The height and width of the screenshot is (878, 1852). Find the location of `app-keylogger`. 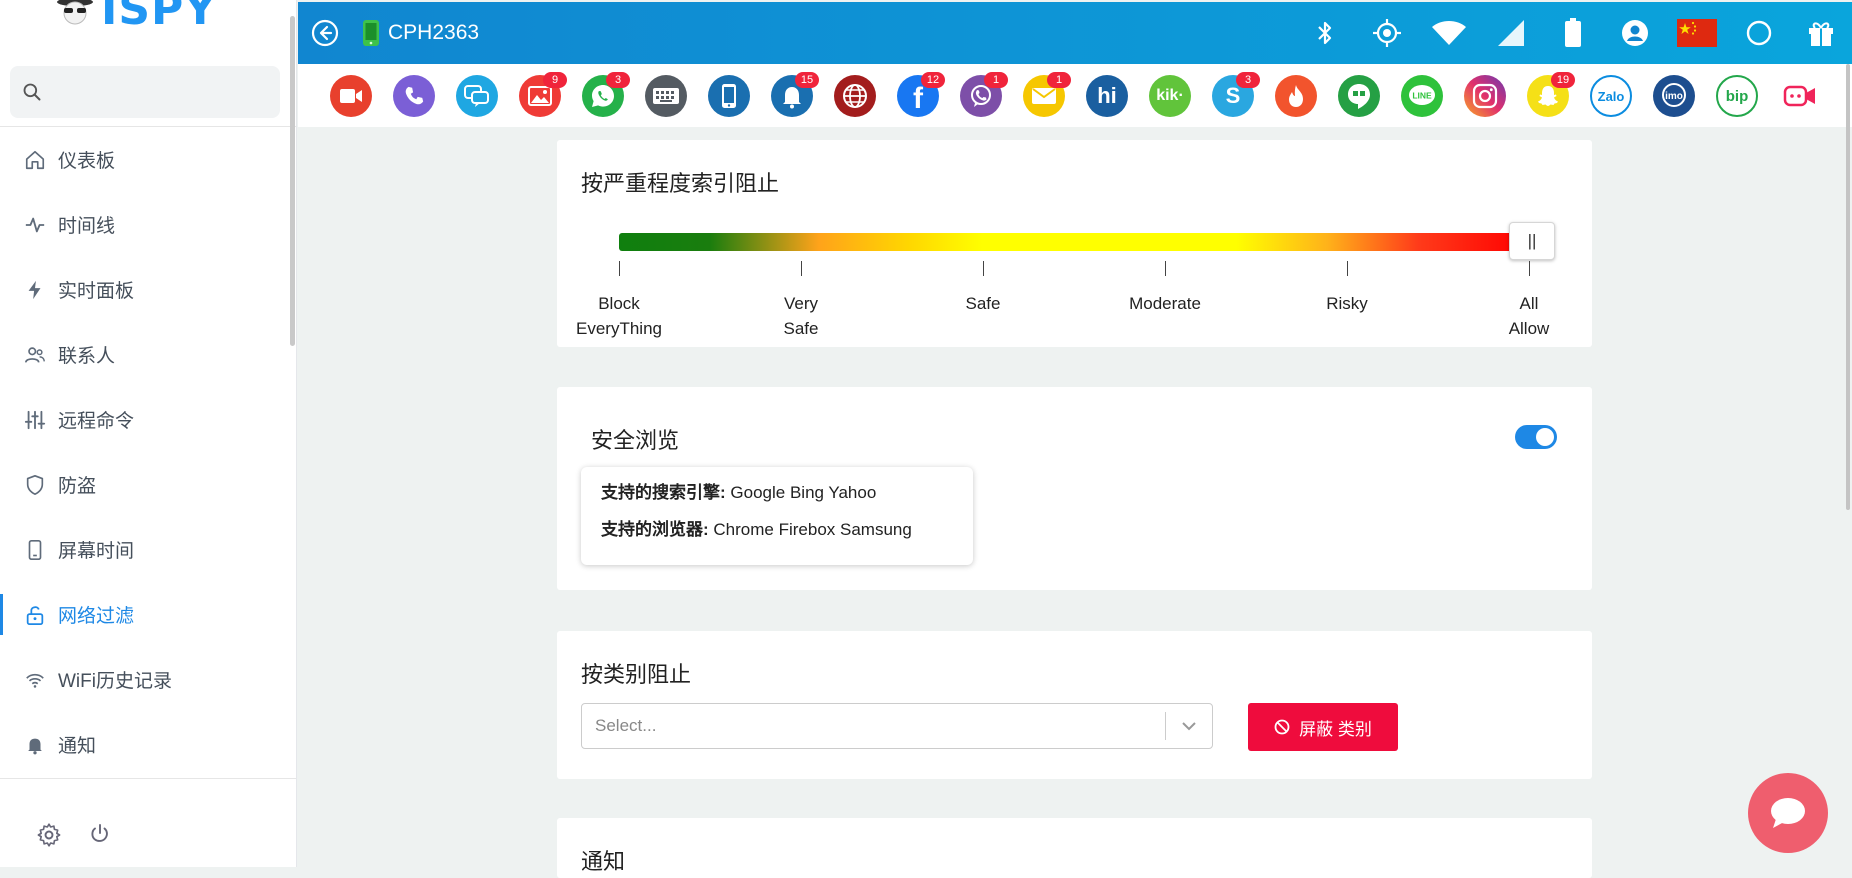

app-keylogger is located at coordinates (666, 96).